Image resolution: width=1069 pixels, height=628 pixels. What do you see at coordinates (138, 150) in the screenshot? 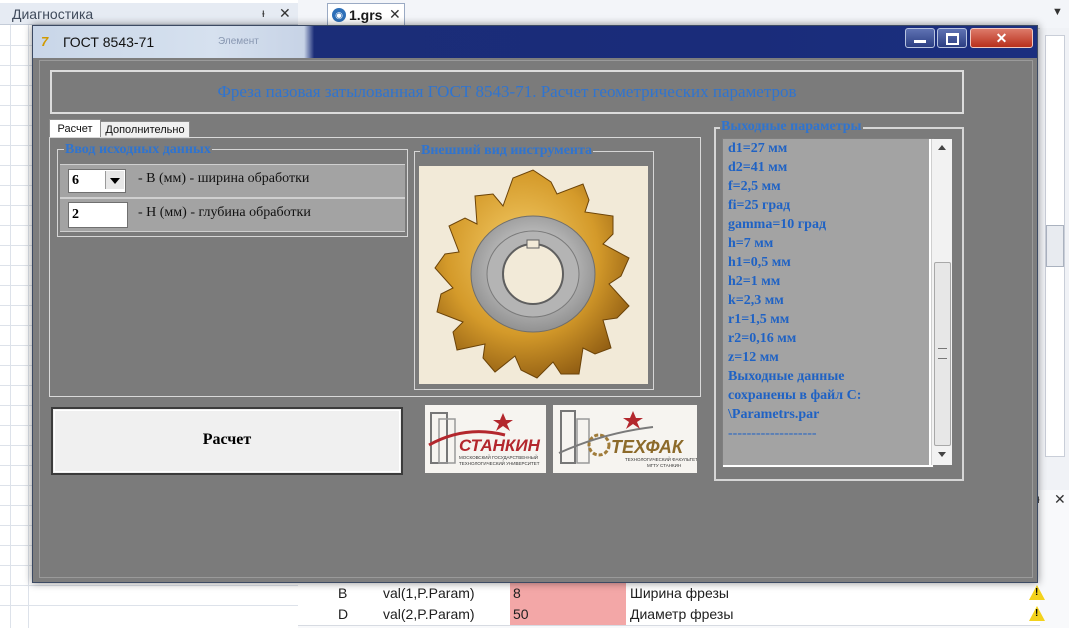
I see `input-group-title: Ввод исходных данных` at bounding box center [138, 150].